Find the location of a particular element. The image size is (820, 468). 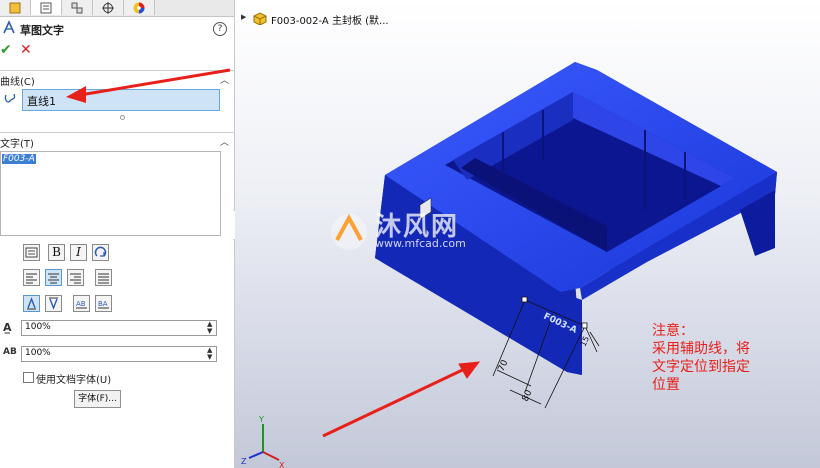

flip-up-icon is located at coordinates (31, 303).